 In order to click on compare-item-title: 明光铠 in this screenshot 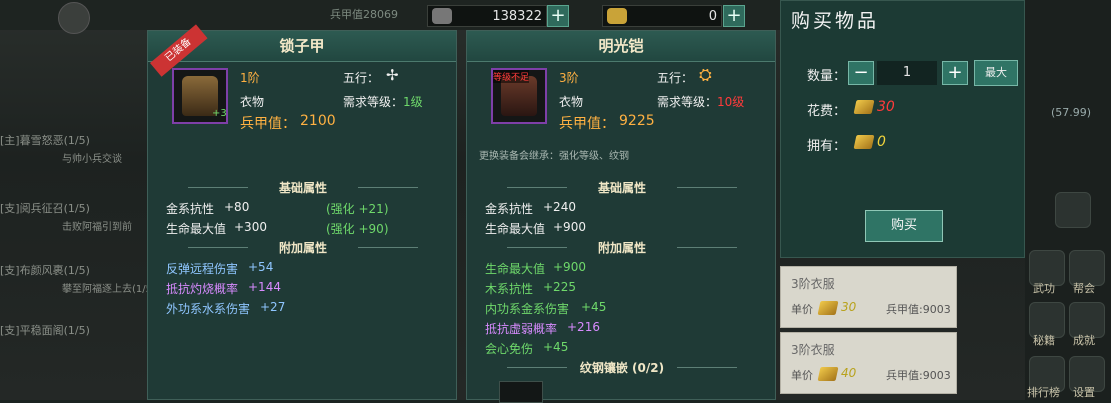, I will do `click(621, 46)`.